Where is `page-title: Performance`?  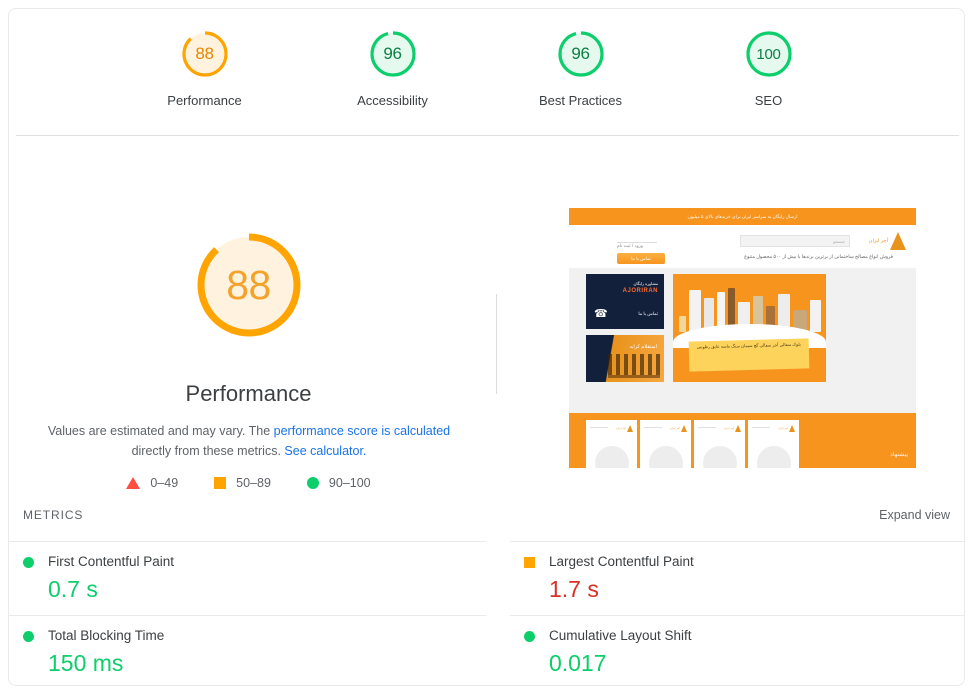 page-title: Performance is located at coordinates (248, 393).